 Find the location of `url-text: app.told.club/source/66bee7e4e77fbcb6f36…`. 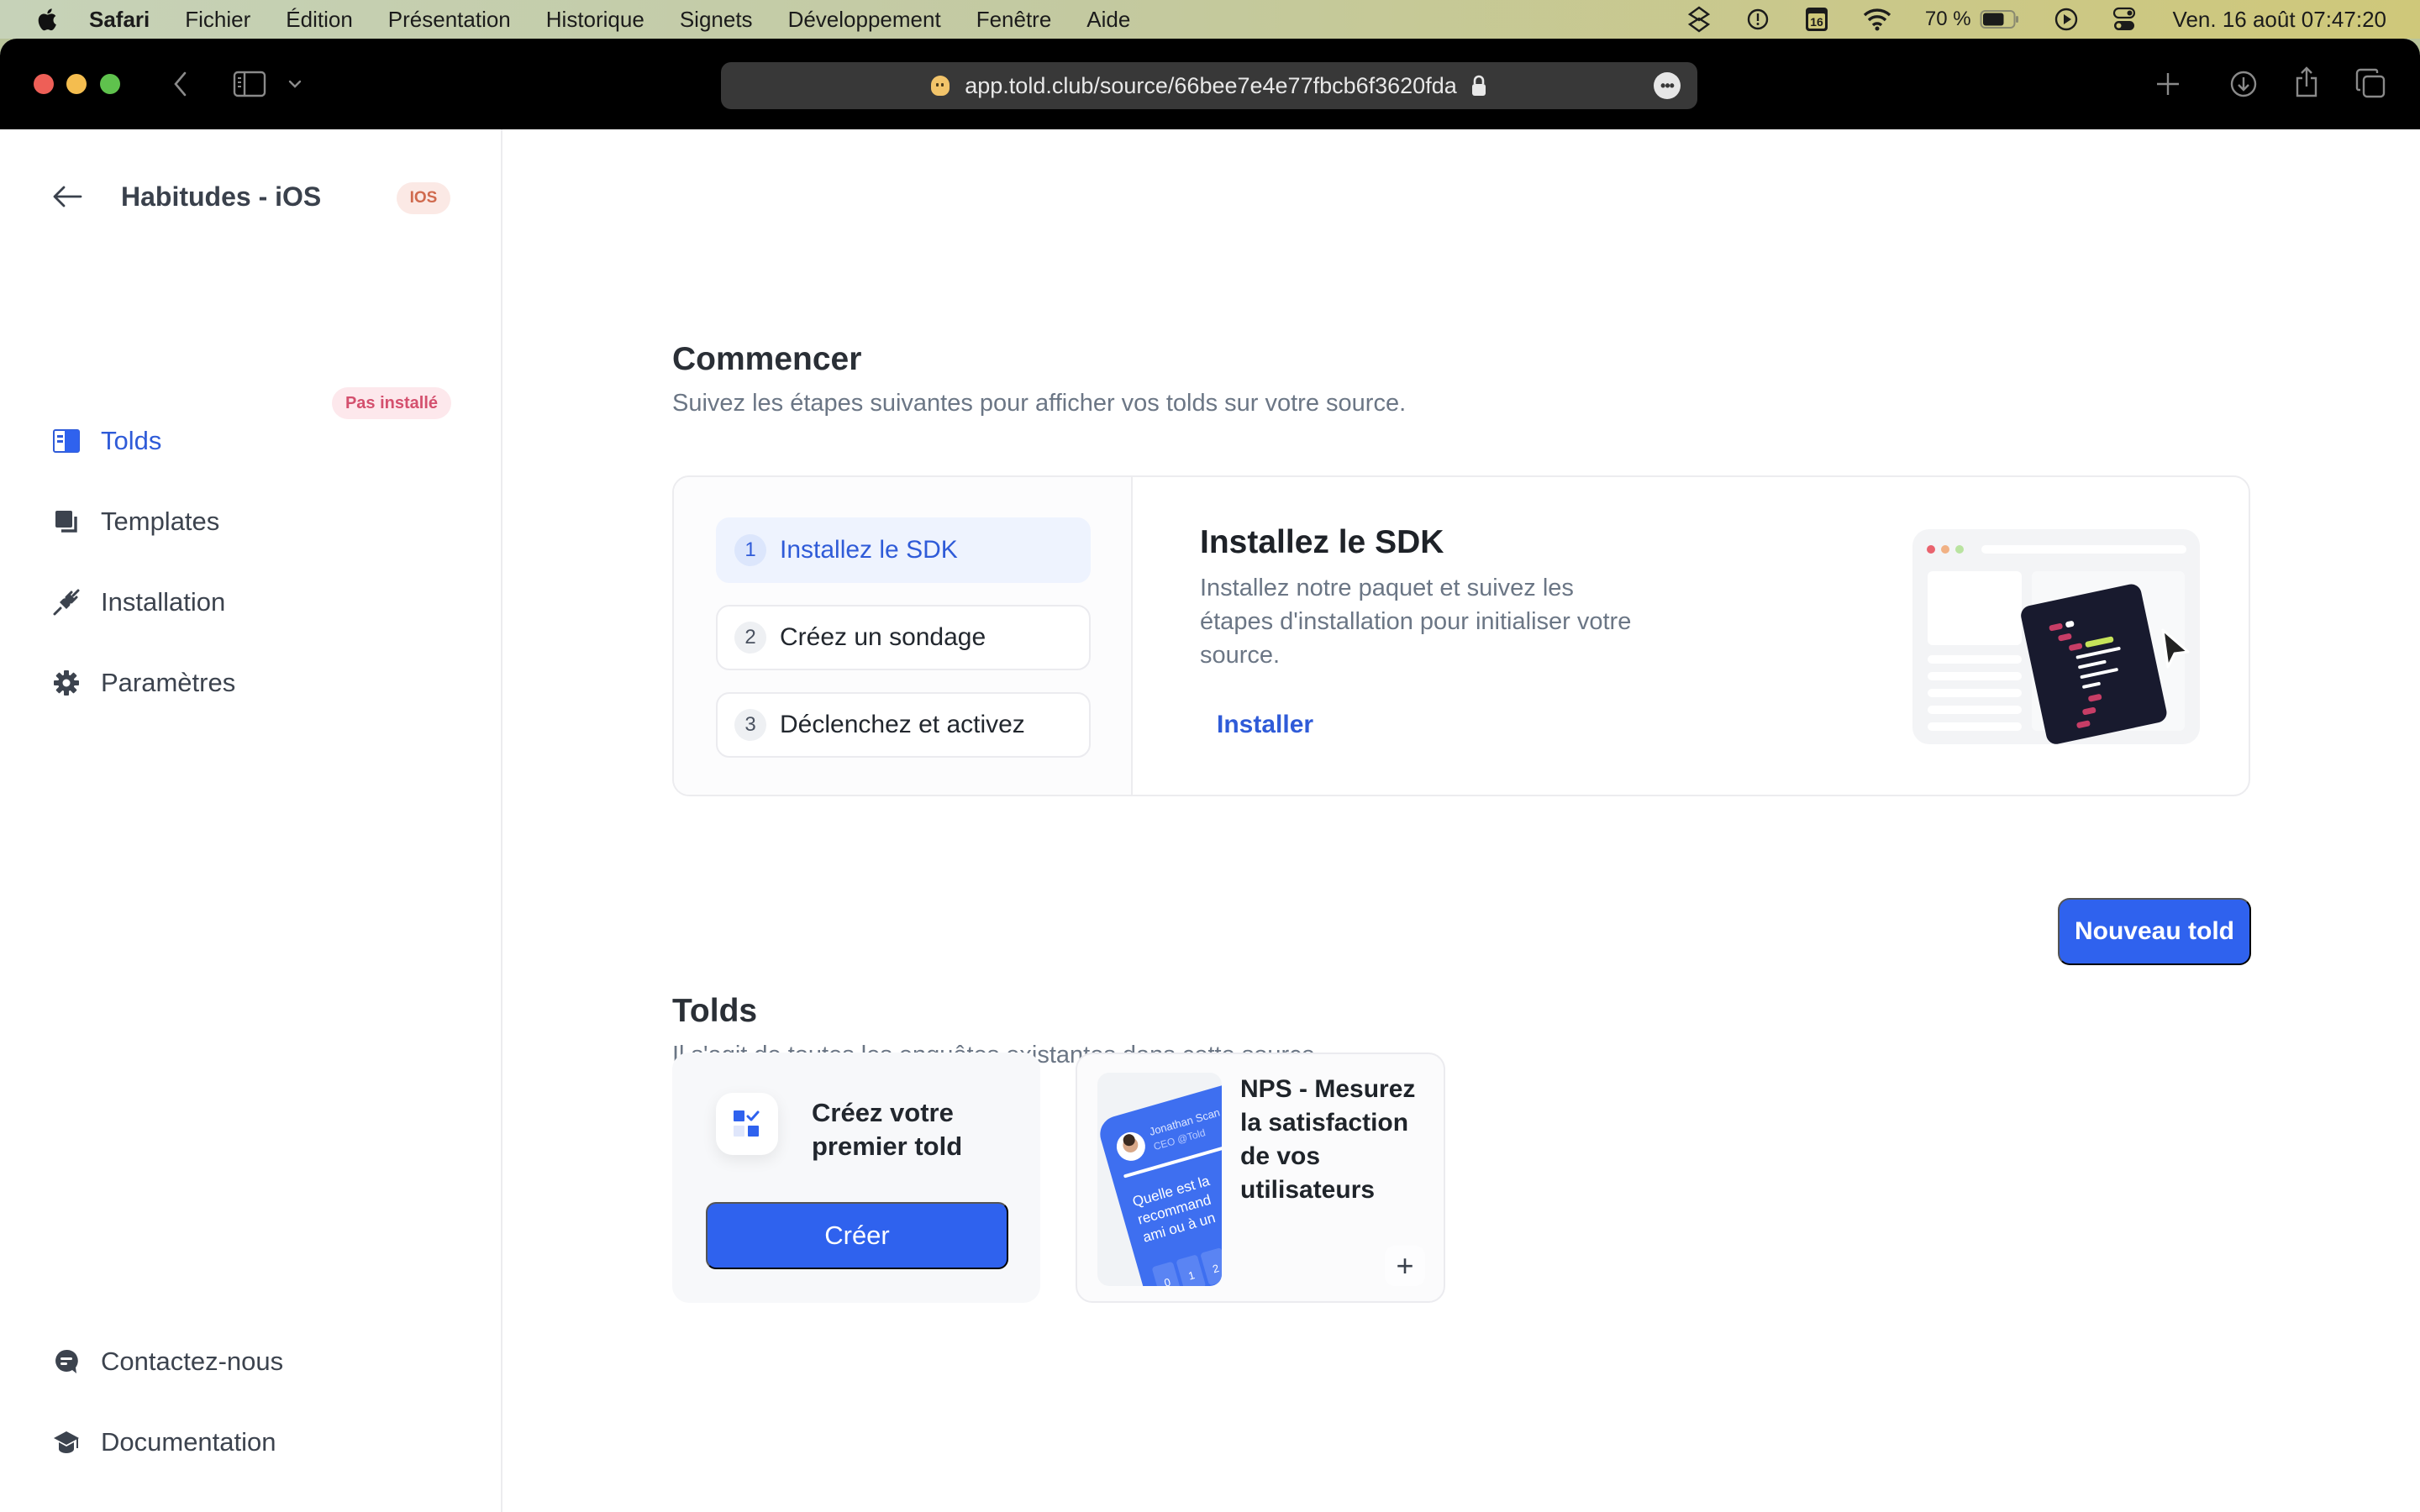

url-text: app.told.club/source/66bee7e4e77fbcb6f36… is located at coordinates (1210, 86).